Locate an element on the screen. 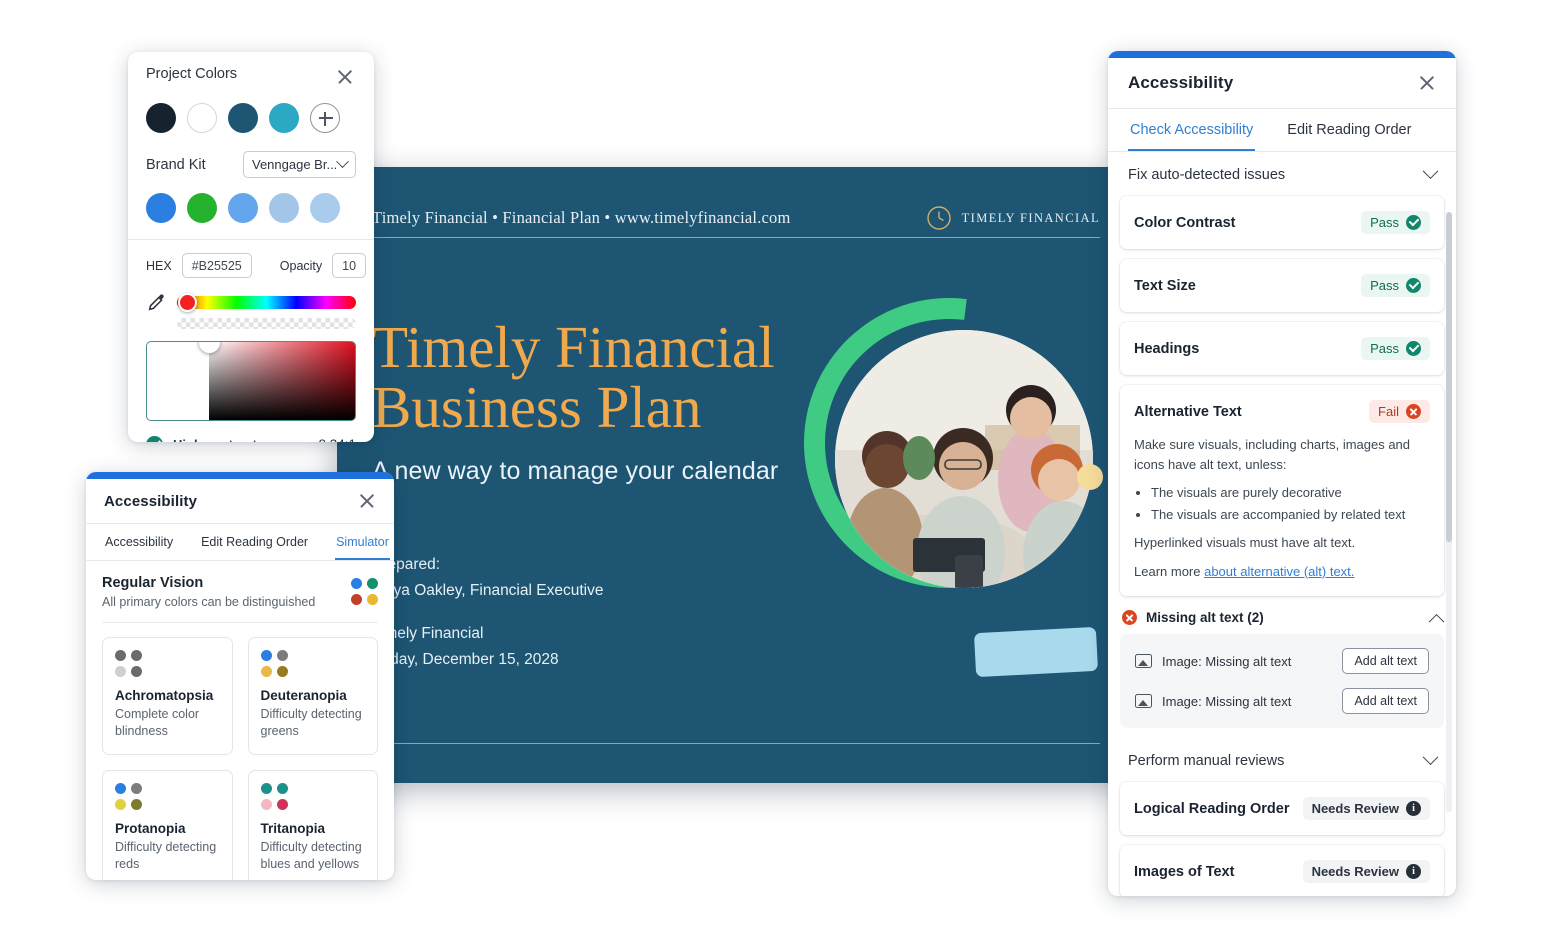 The width and height of the screenshot is (1542, 951). simulator-card-title: Achromatopsia is located at coordinates (164, 695).